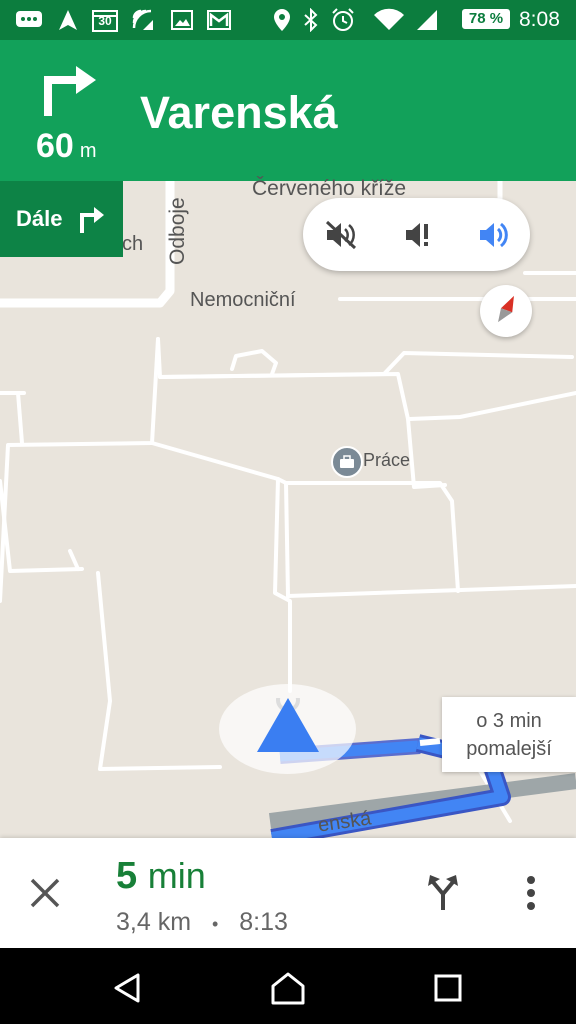  I want to click on sound-controls, so click(416, 234).